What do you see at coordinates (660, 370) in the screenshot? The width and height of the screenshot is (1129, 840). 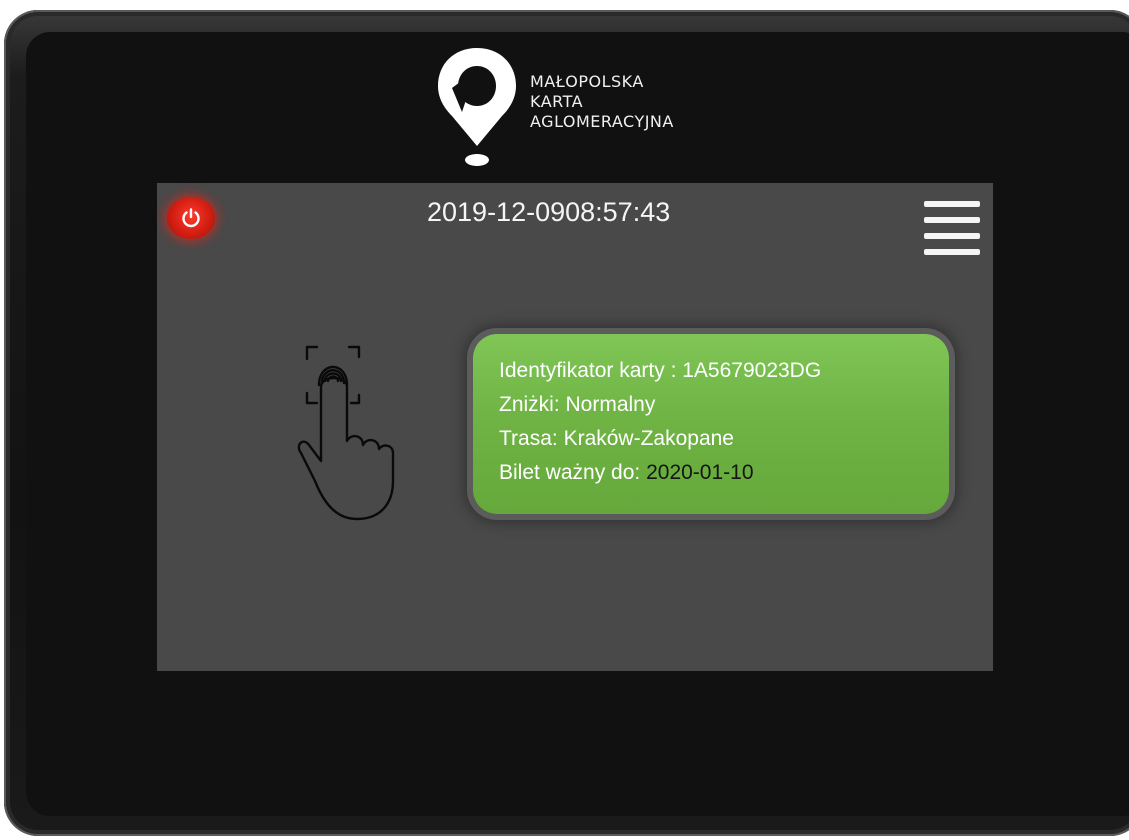 I see `card-id: Identyfikator karty : 1A5679023DG` at bounding box center [660, 370].